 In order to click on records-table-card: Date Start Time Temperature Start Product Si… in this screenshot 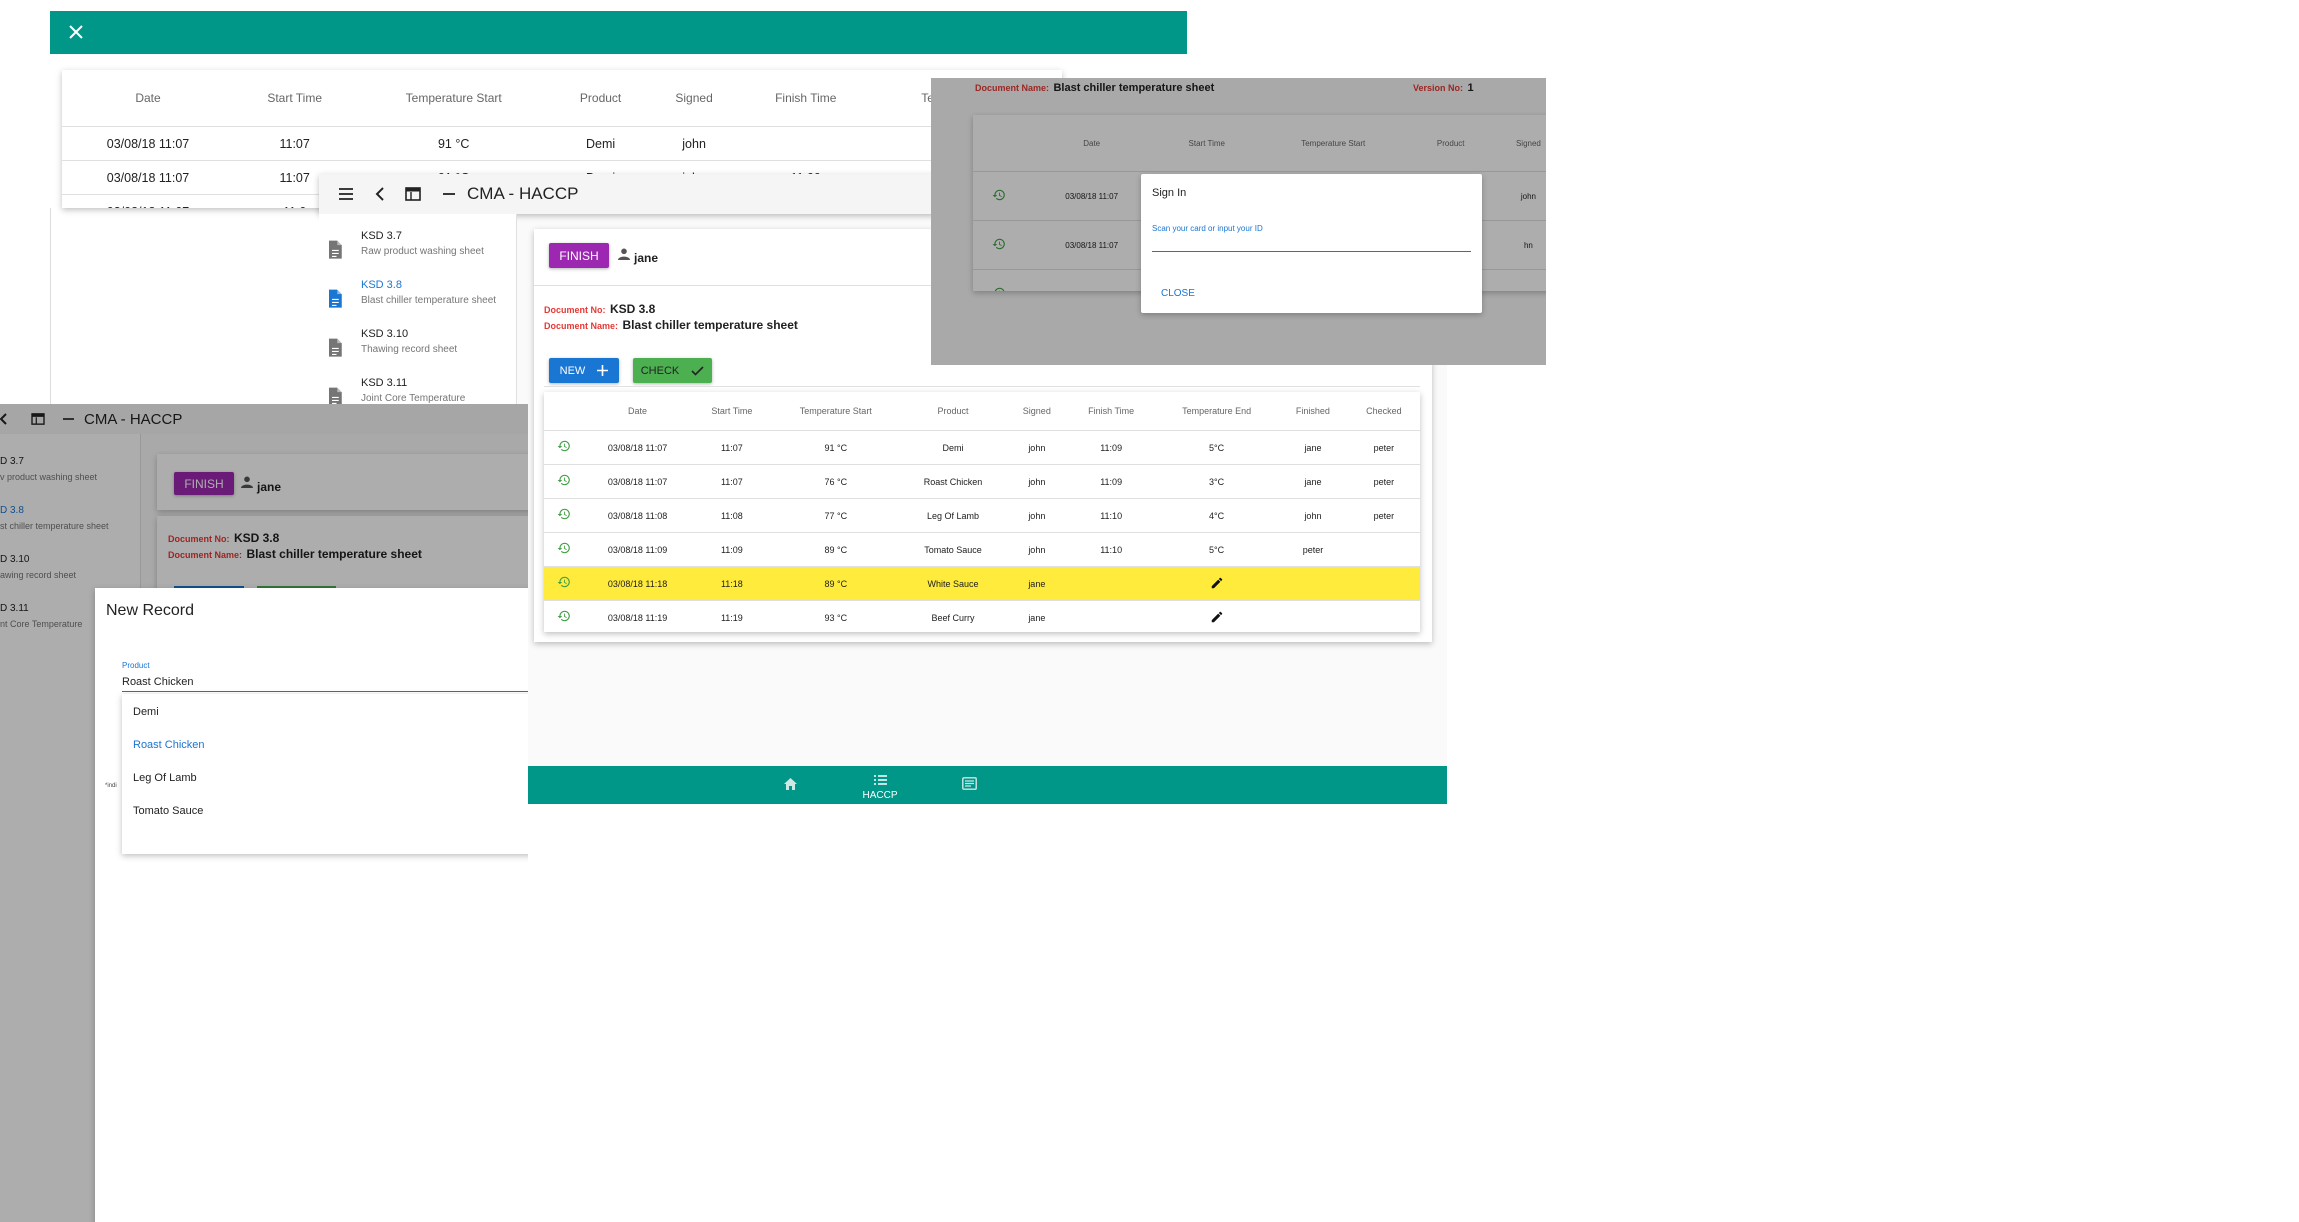, I will do `click(982, 512)`.